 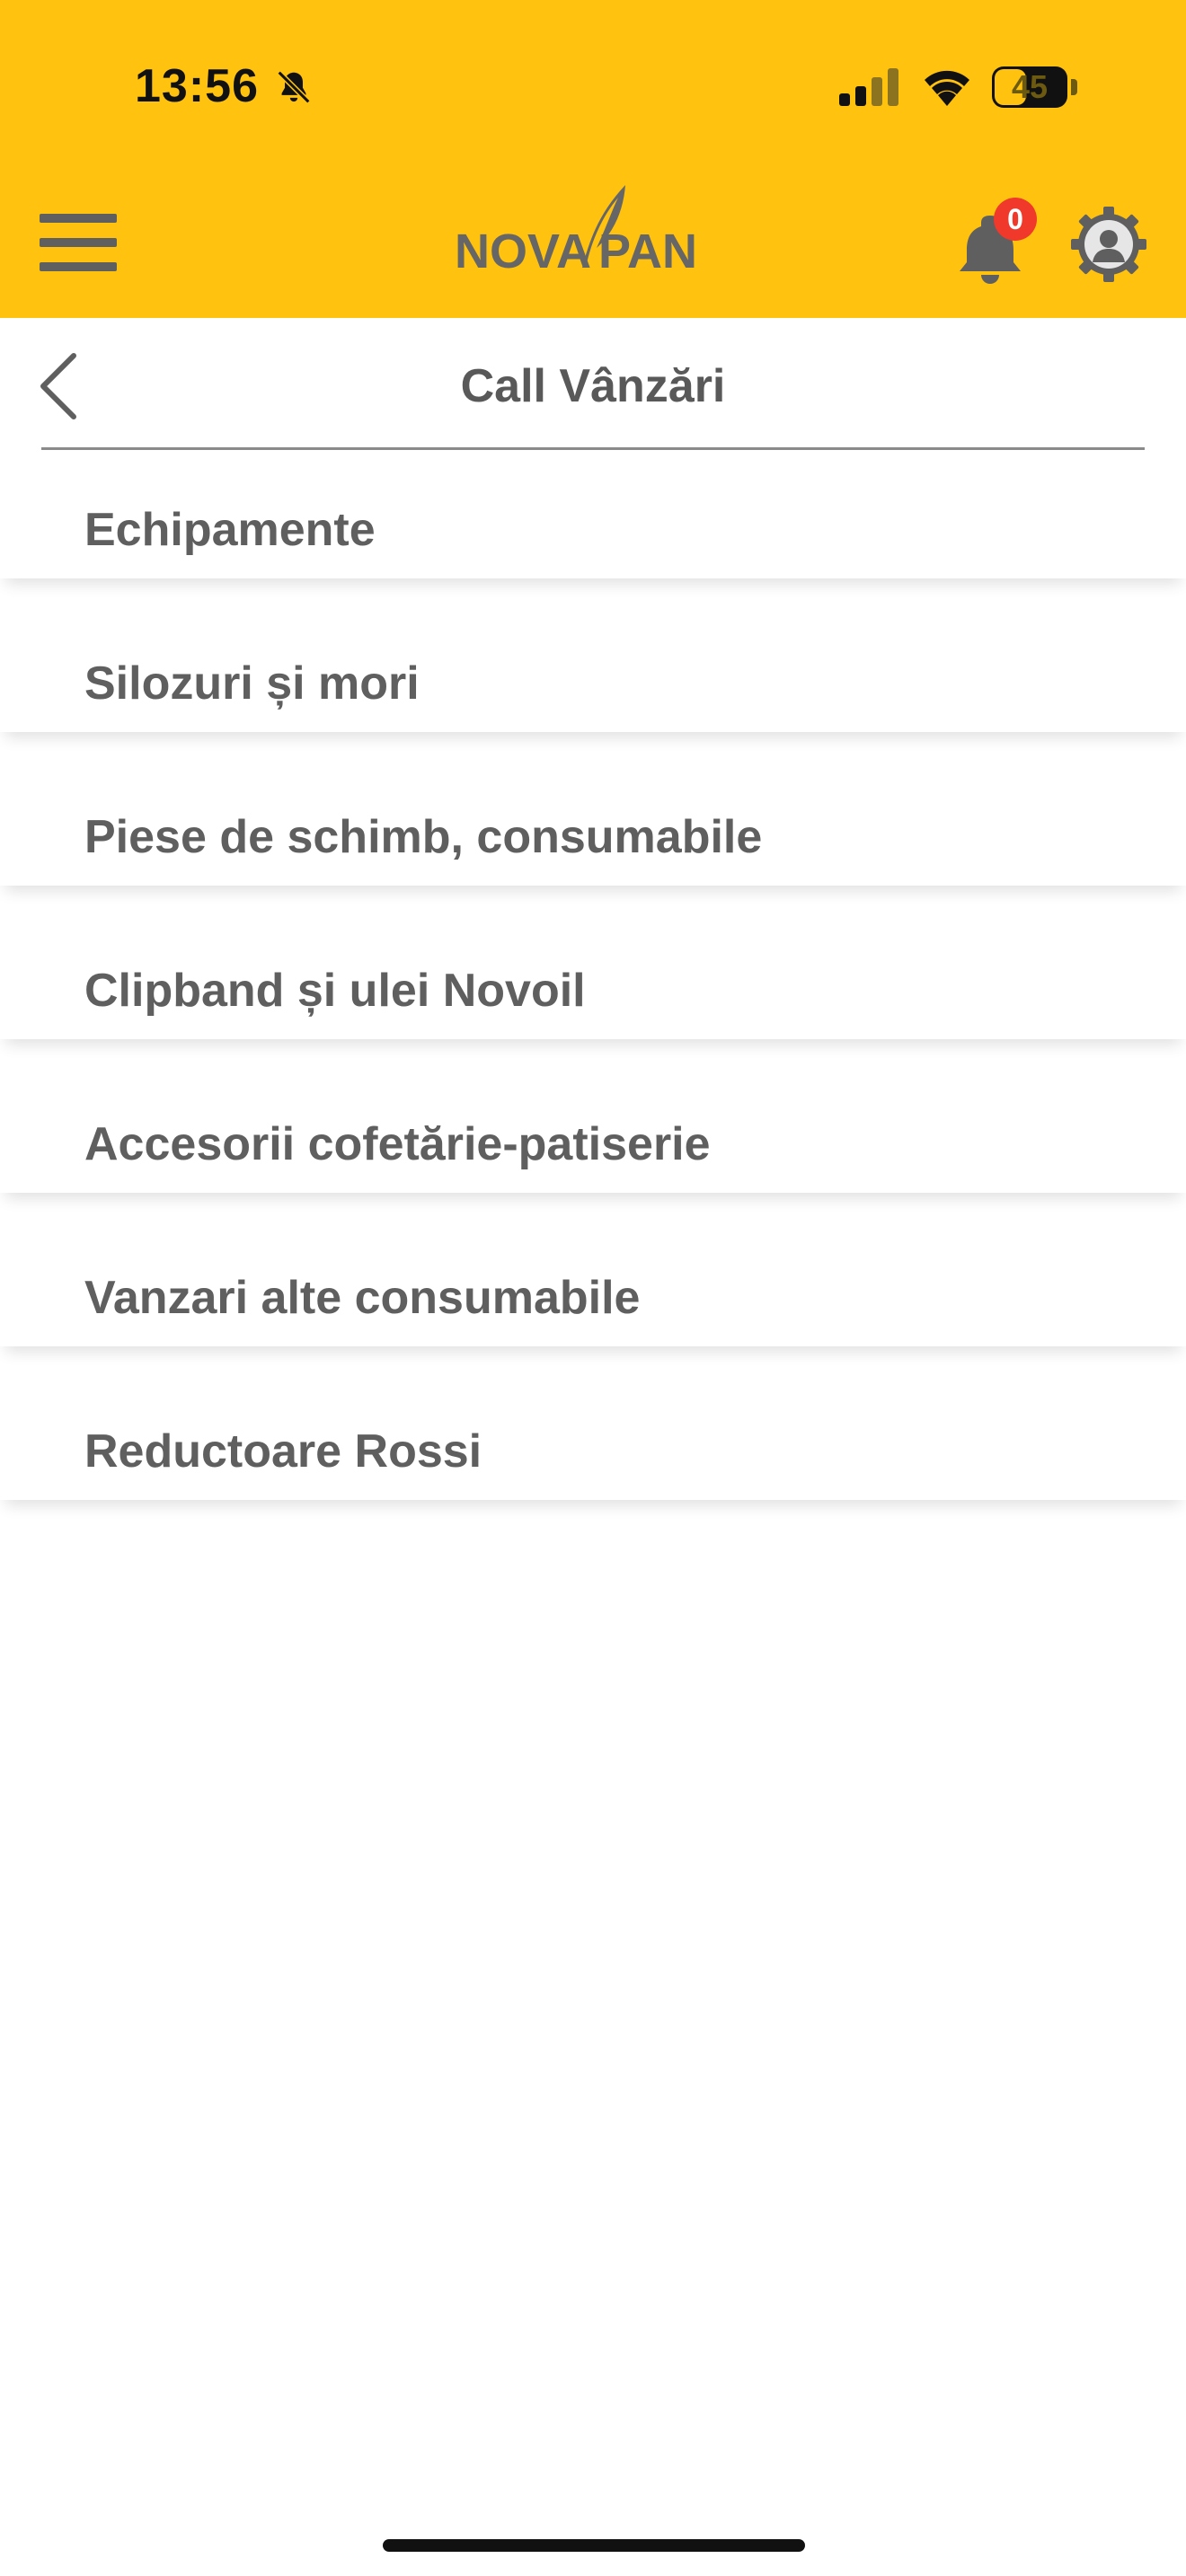 What do you see at coordinates (647, 251) in the screenshot?
I see `logo-text-right: PAN` at bounding box center [647, 251].